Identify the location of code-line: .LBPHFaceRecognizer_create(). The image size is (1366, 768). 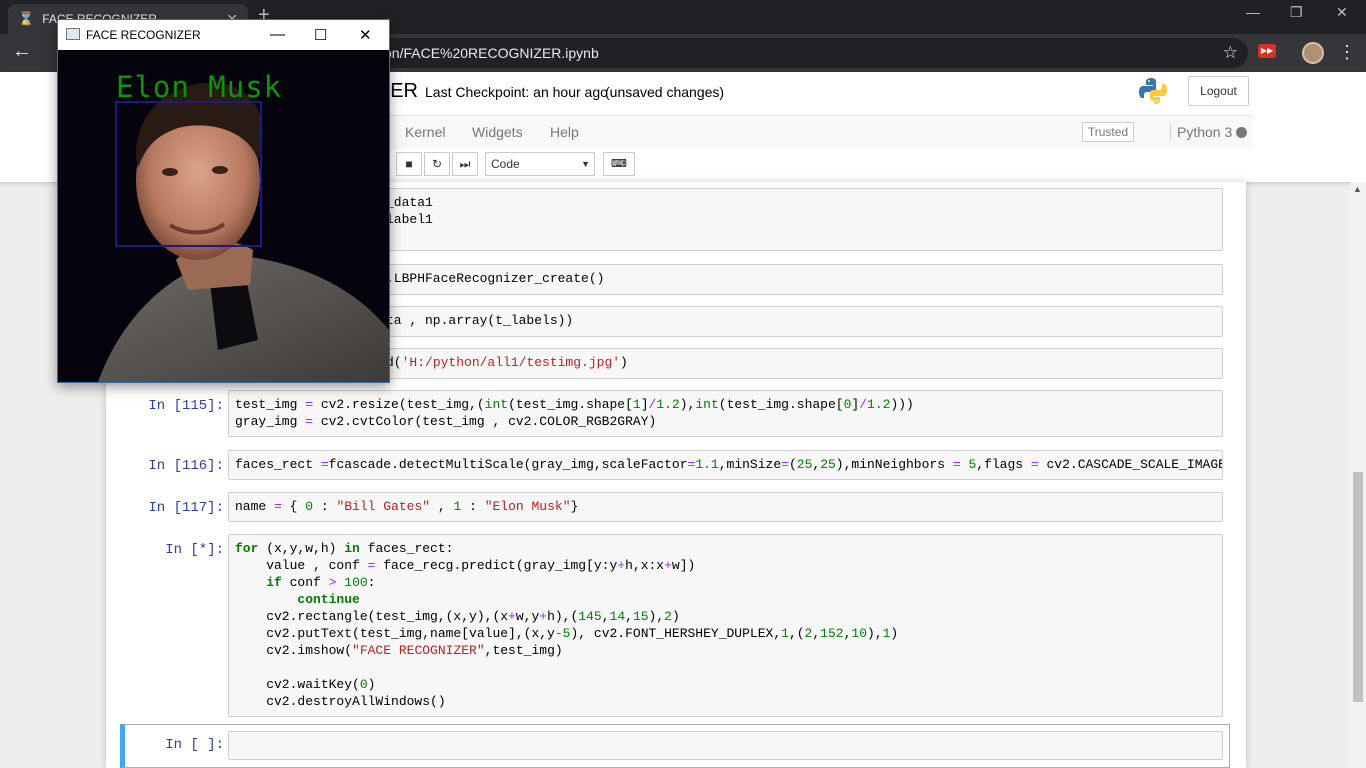
(495, 278).